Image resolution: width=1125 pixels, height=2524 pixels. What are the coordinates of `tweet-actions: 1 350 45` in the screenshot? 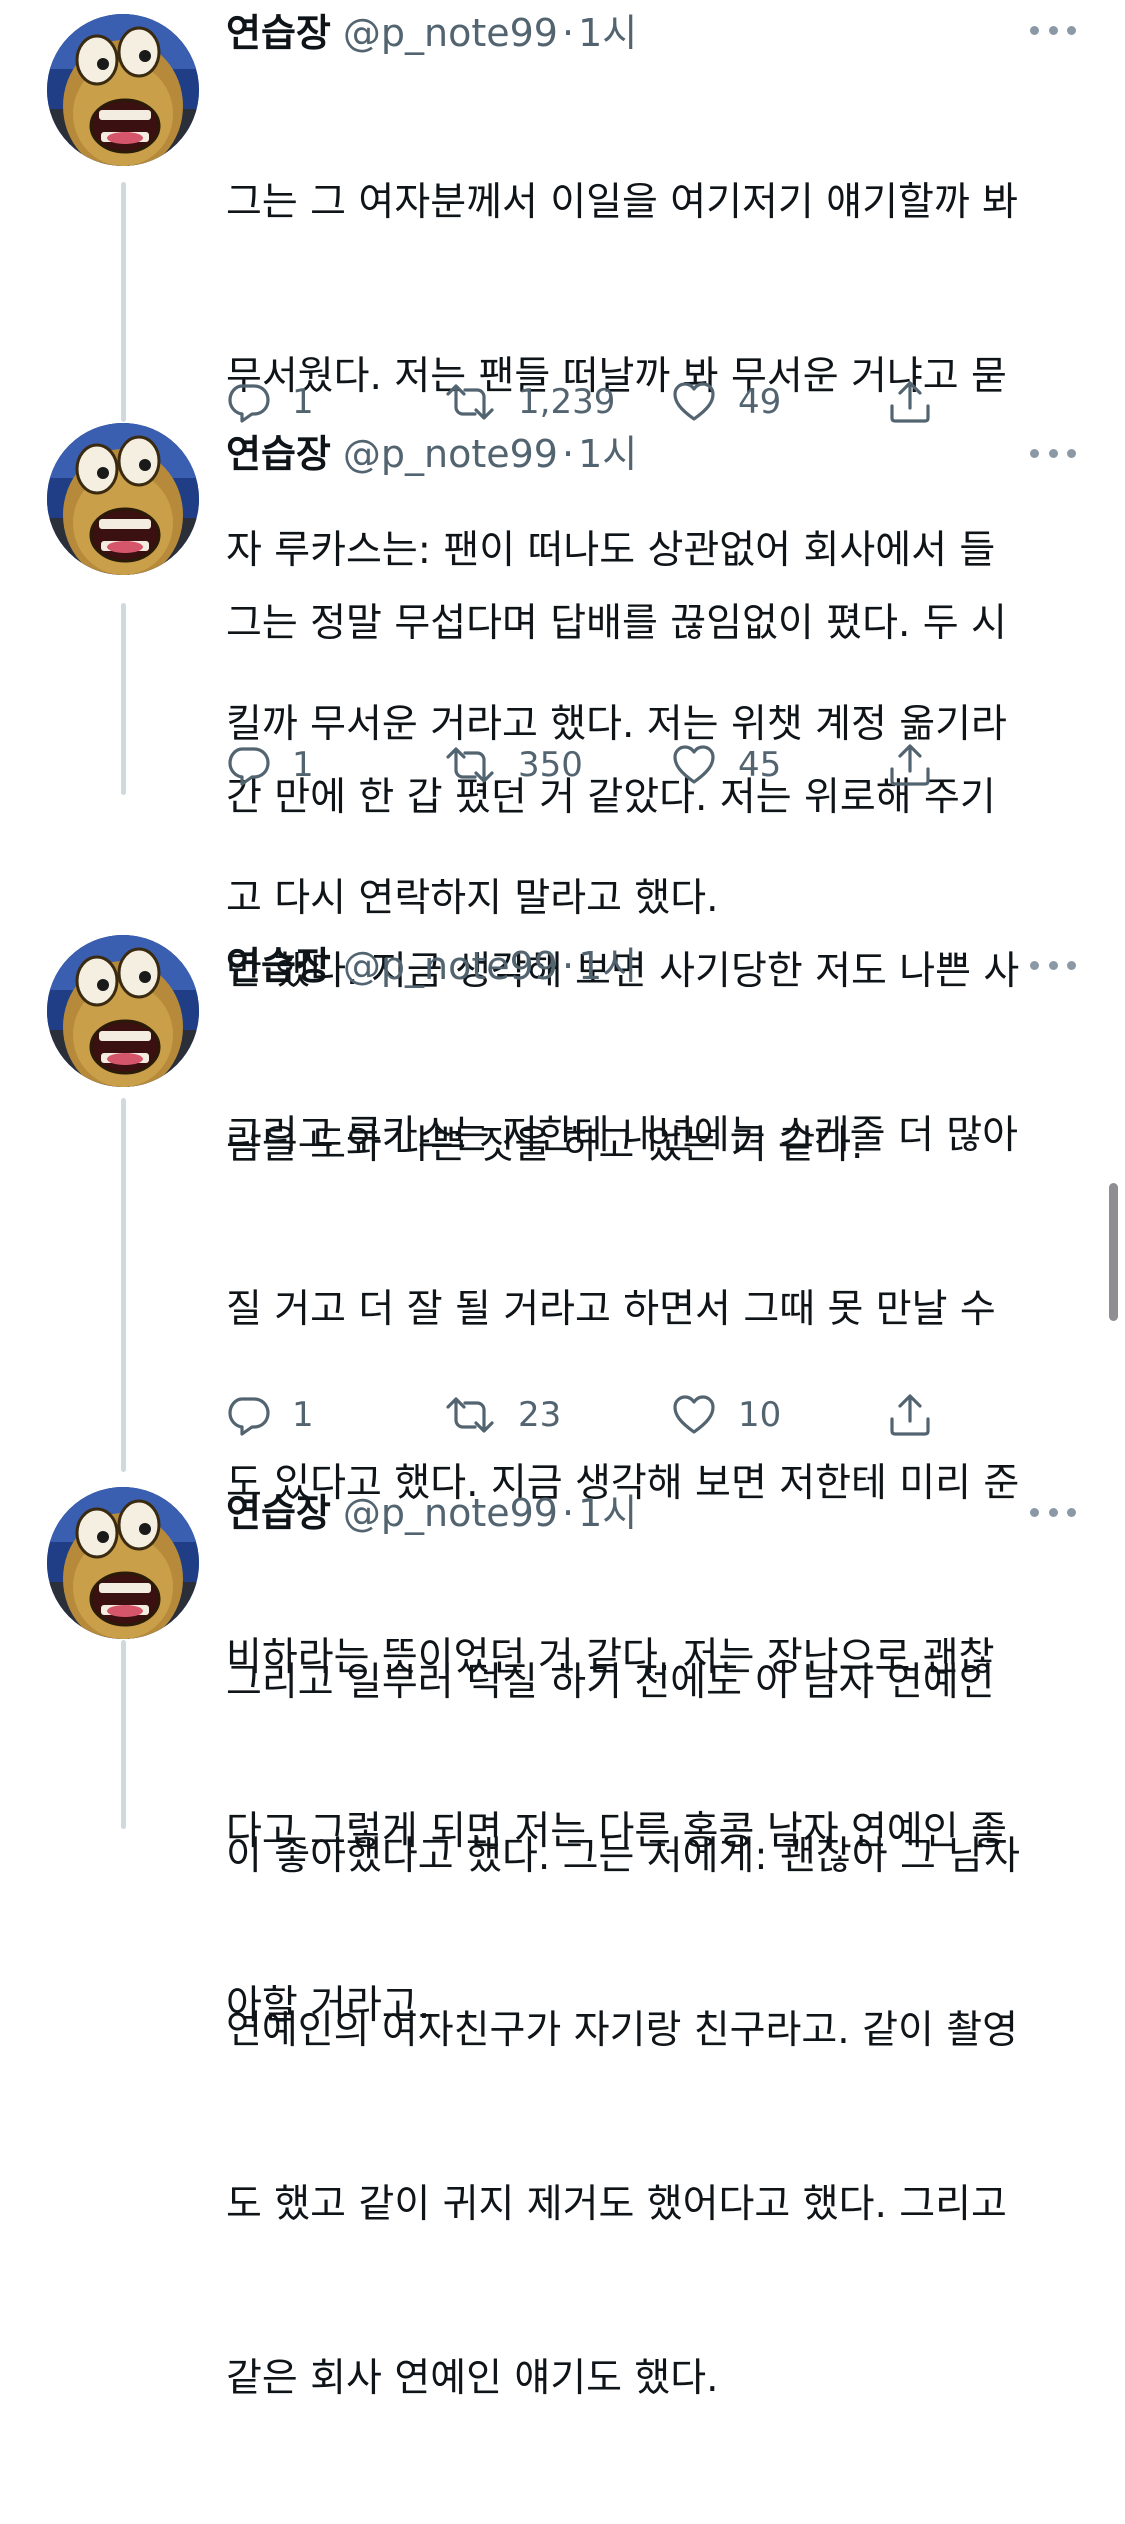 It's located at (606, 765).